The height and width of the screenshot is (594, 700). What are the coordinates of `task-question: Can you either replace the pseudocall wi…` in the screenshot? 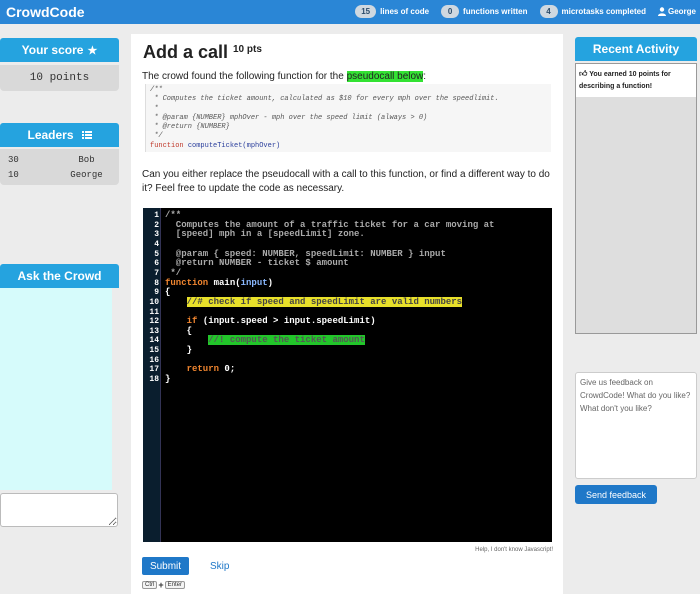 It's located at (346, 181).